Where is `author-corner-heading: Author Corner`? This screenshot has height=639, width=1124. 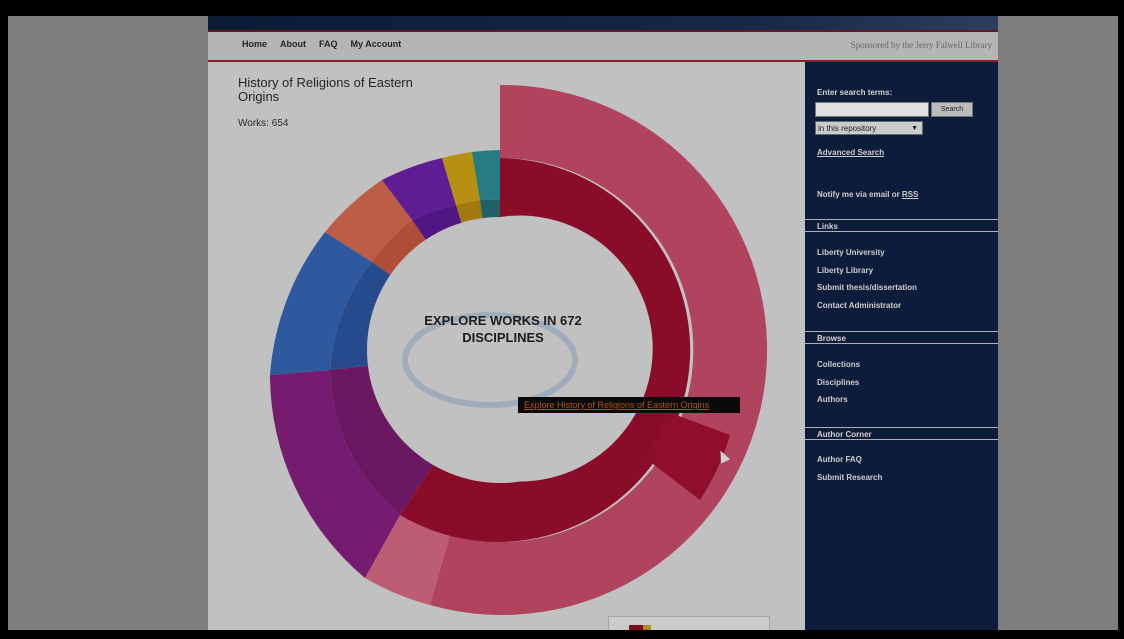
author-corner-heading: Author Corner is located at coordinates (901, 433).